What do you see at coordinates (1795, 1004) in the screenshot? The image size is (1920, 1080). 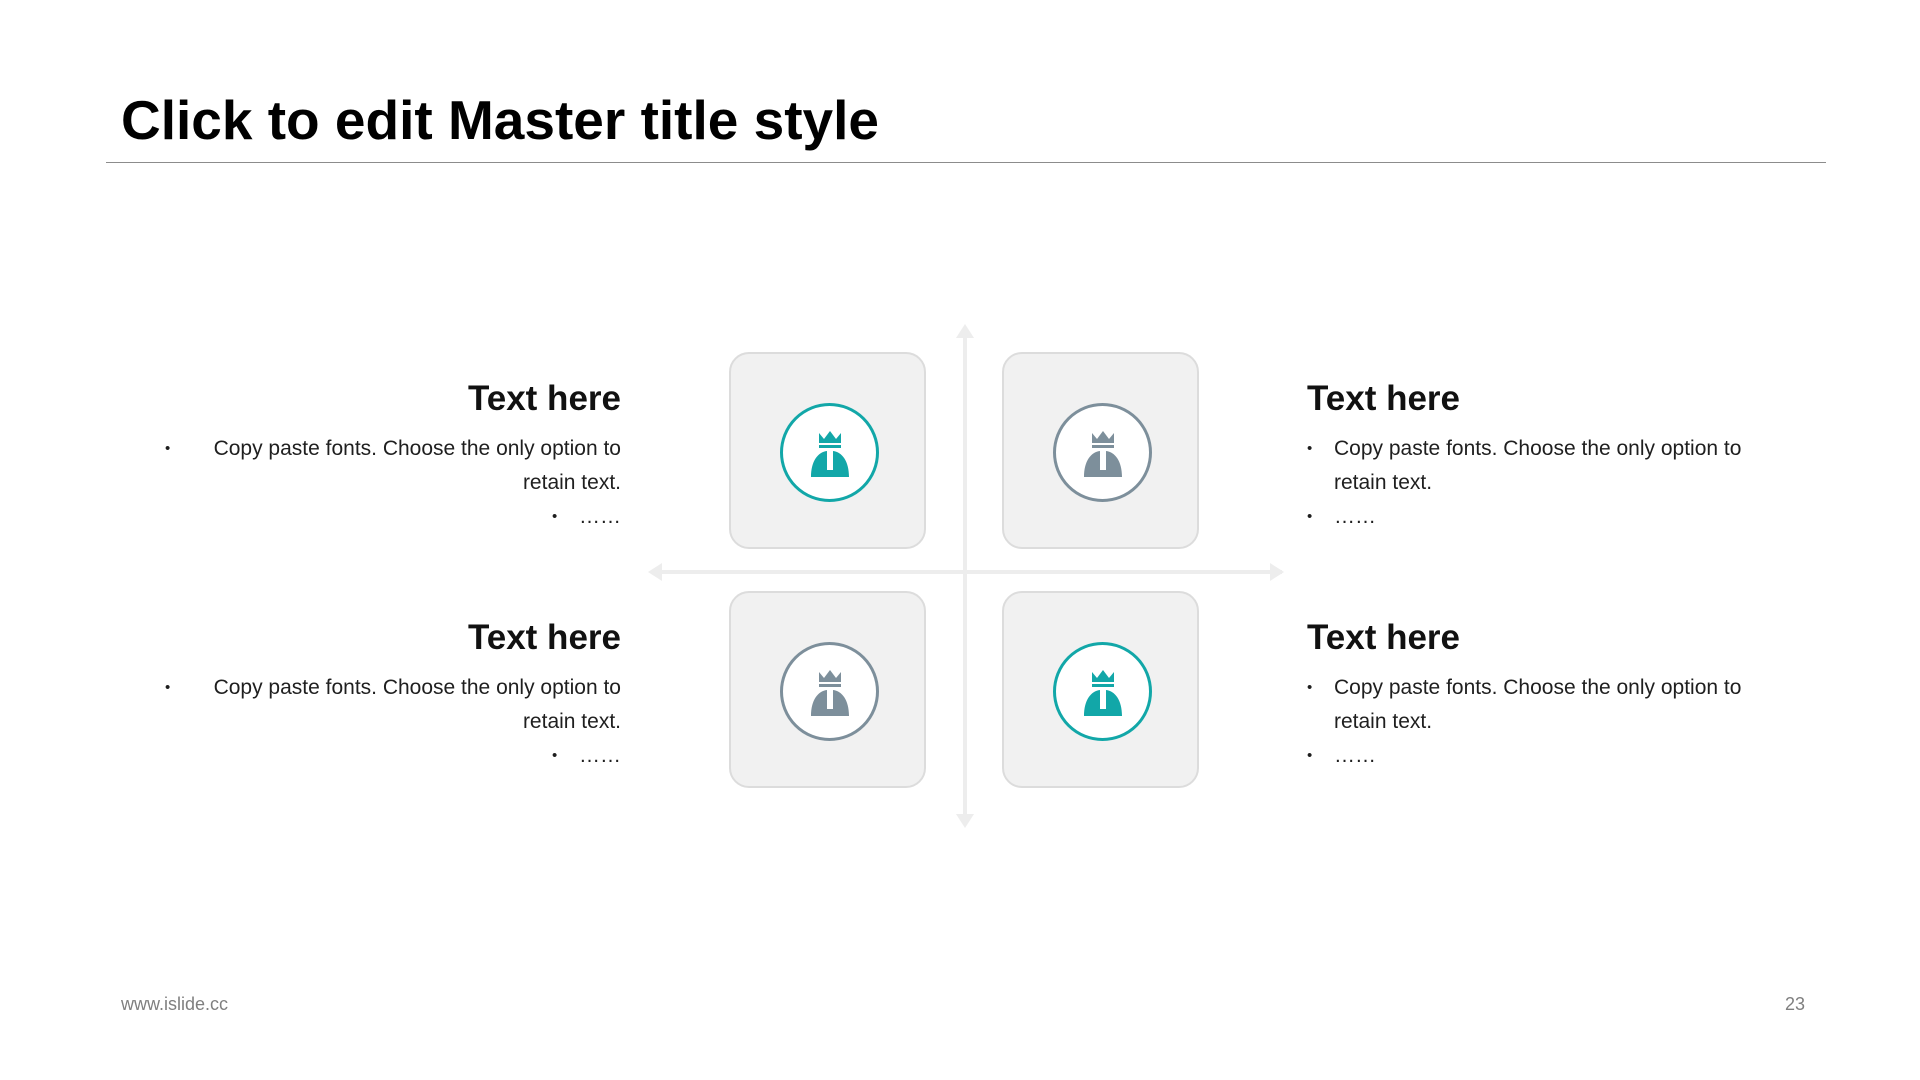 I see `page-number: 23` at bounding box center [1795, 1004].